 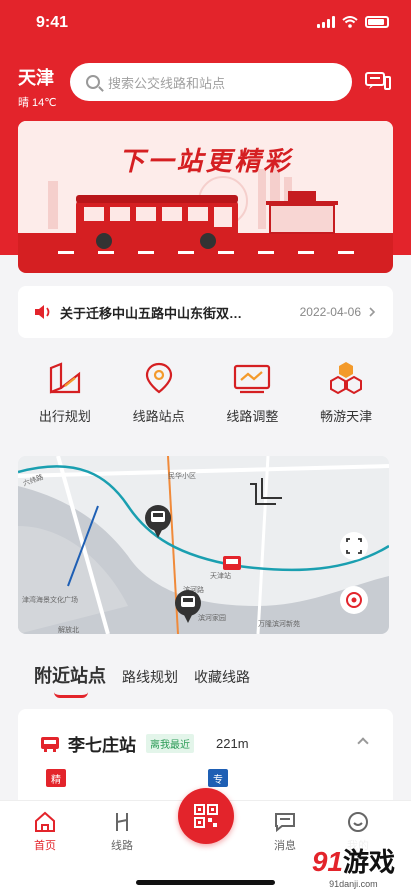 What do you see at coordinates (205, 882) in the screenshot?
I see `home-indicator` at bounding box center [205, 882].